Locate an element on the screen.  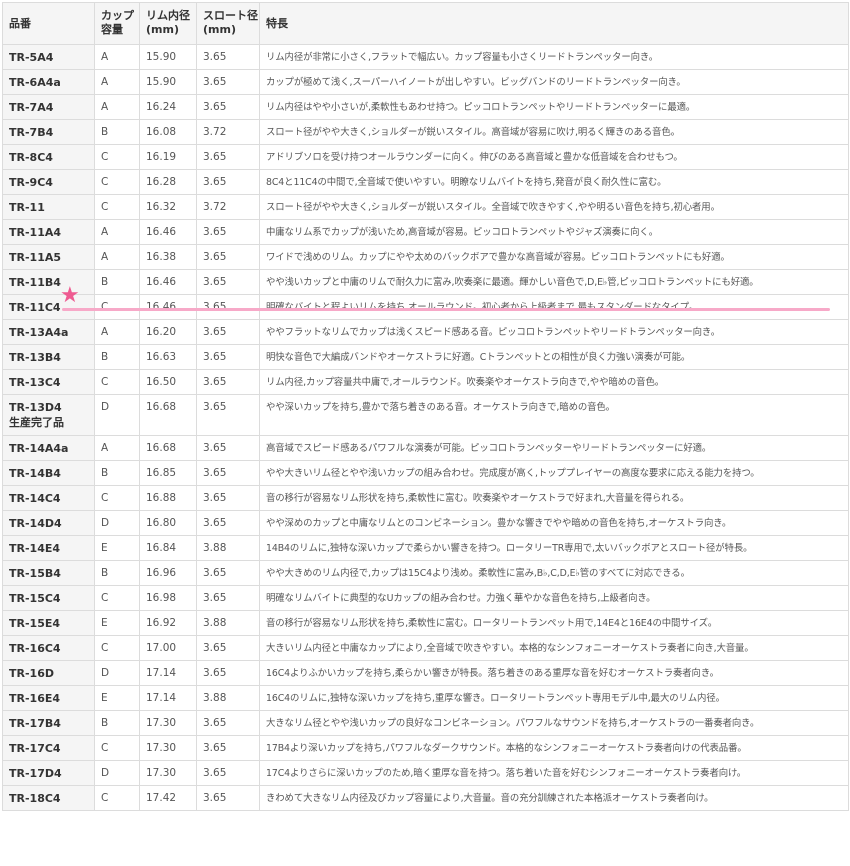
rim-cell: 17.14 is located at coordinates (168, 673).